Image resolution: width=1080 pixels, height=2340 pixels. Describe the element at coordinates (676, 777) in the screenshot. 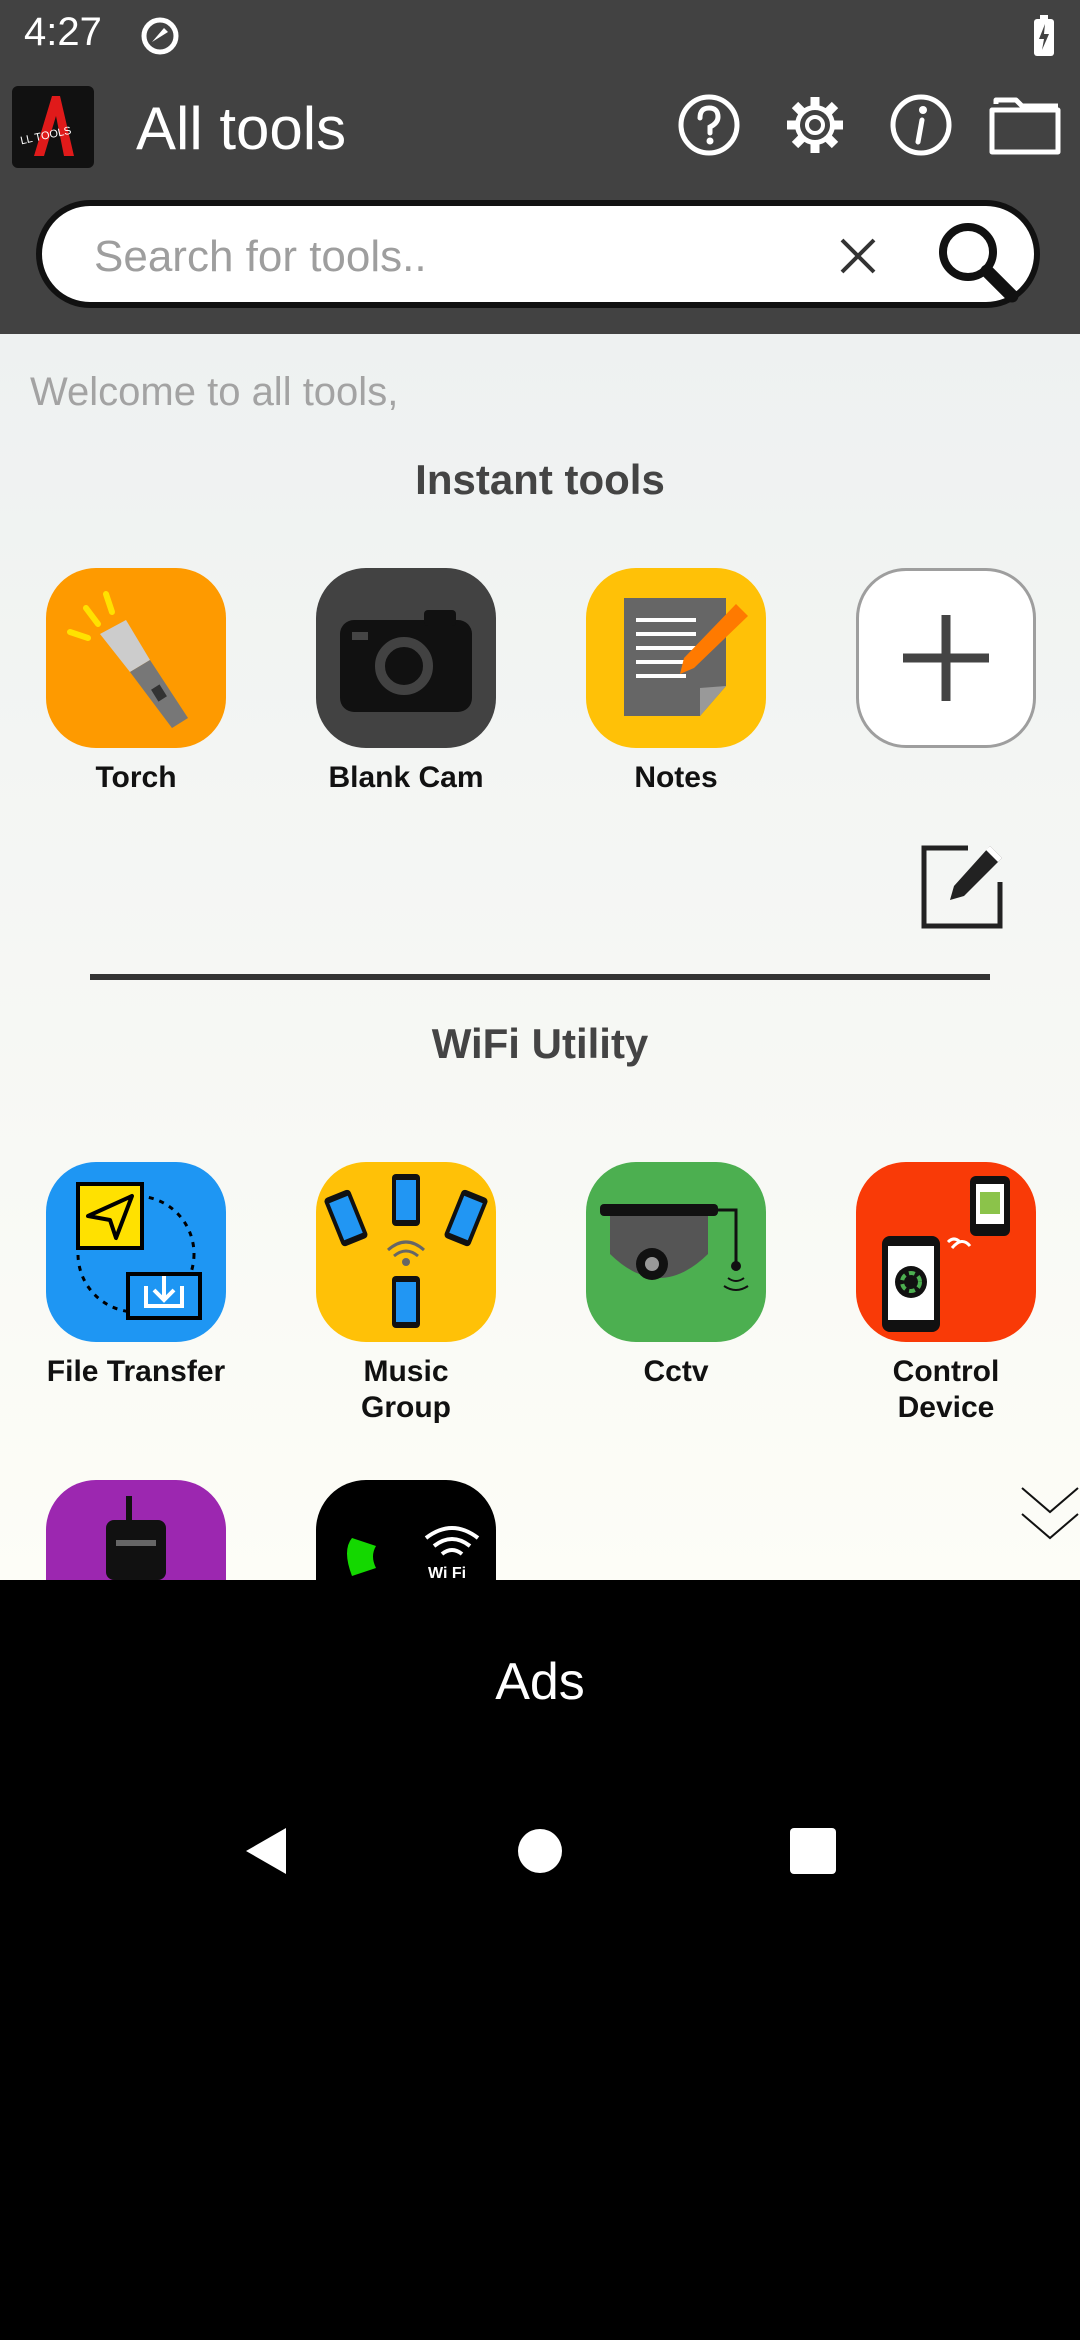

I see `tool-label: Notes` at that location.